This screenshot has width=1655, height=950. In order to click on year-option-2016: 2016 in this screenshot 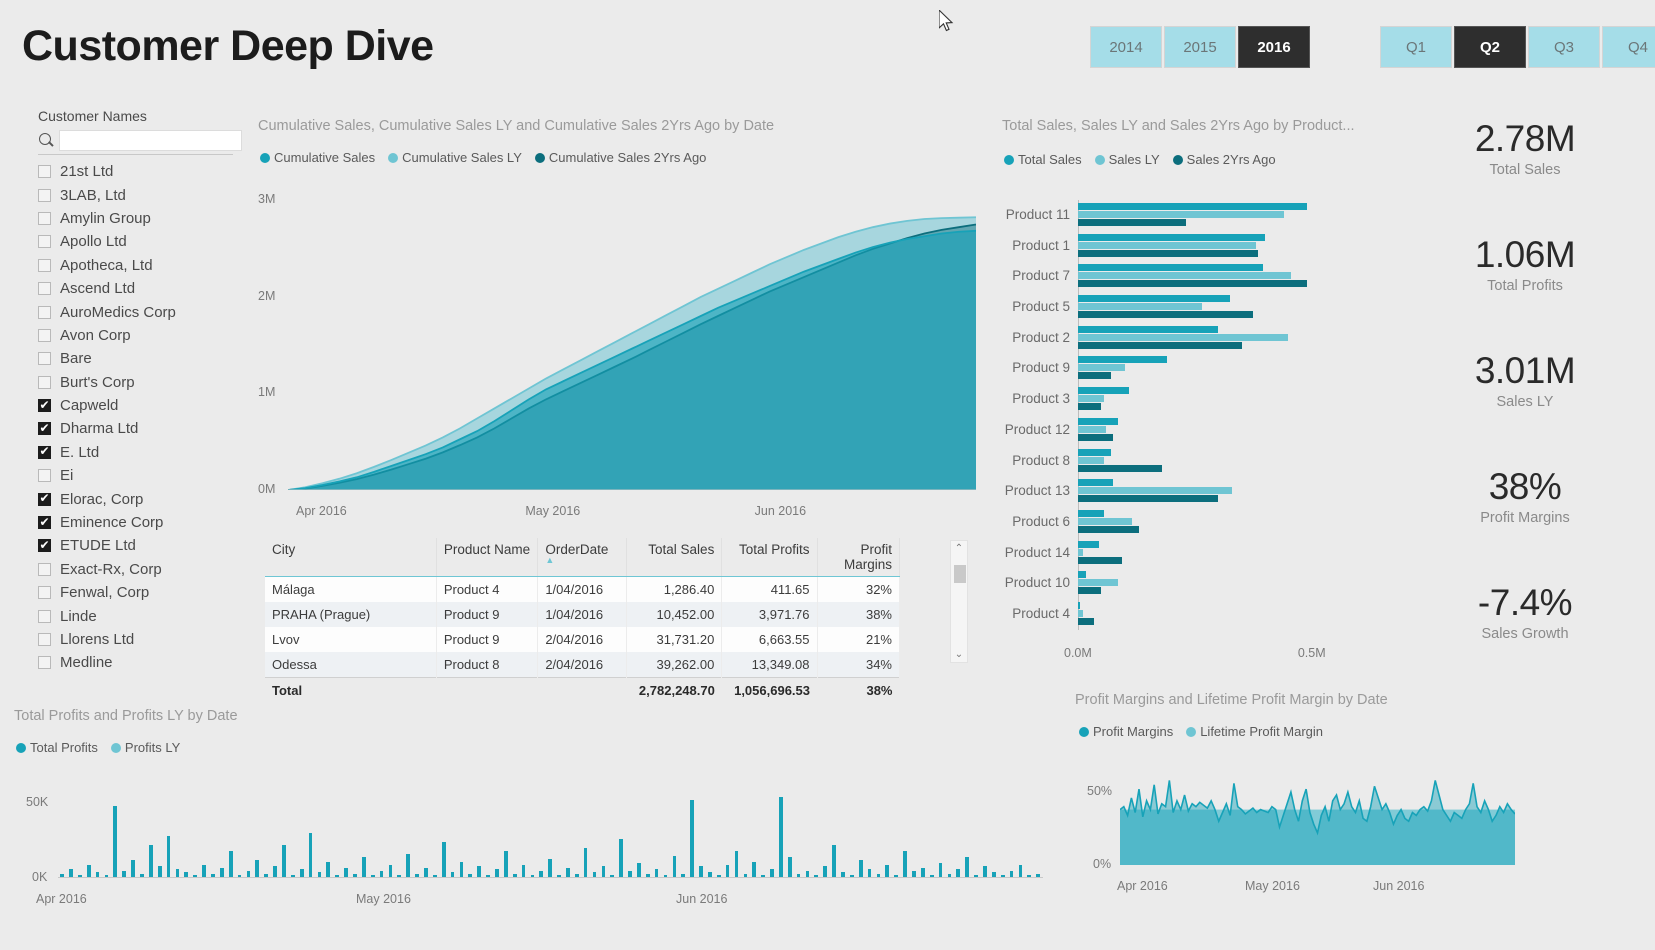, I will do `click(1274, 47)`.